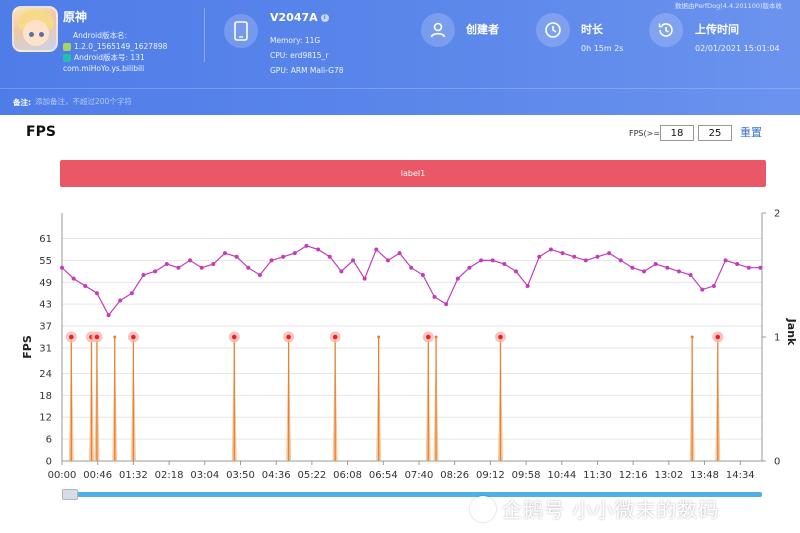  Describe the element at coordinates (62, 475) in the screenshot. I see `x-tick-label: 00:00` at that location.